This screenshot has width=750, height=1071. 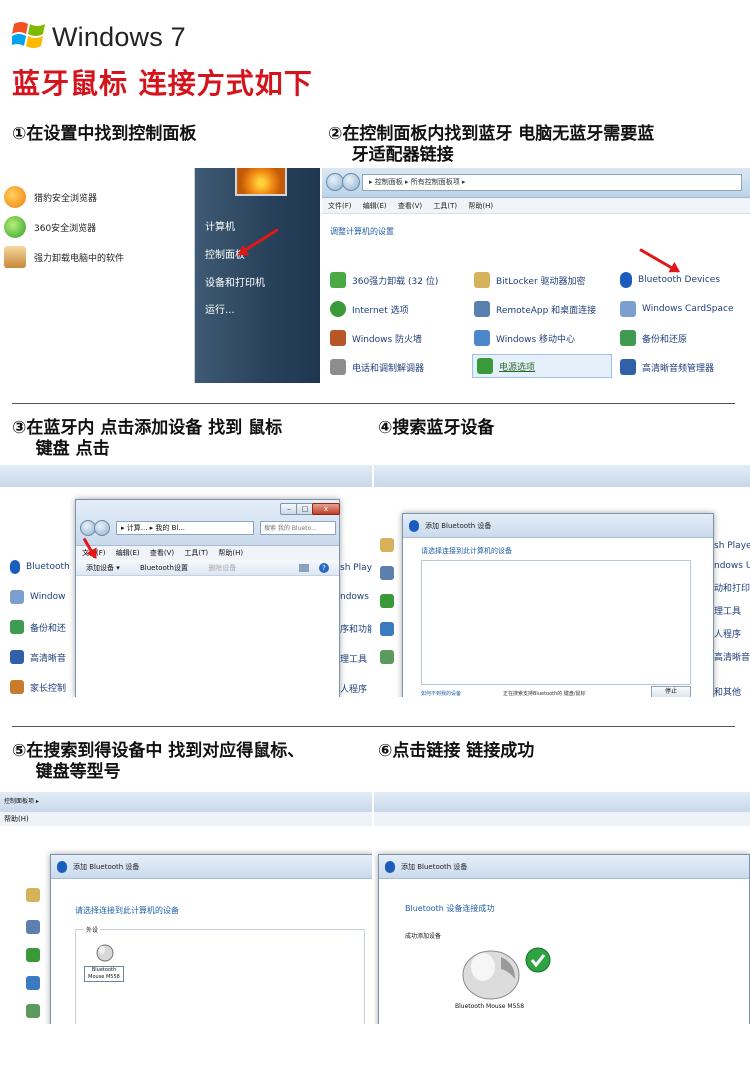 What do you see at coordinates (524, 338) in the screenshot?
I see `cp-item-mobility: Windows 移动中心` at bounding box center [524, 338].